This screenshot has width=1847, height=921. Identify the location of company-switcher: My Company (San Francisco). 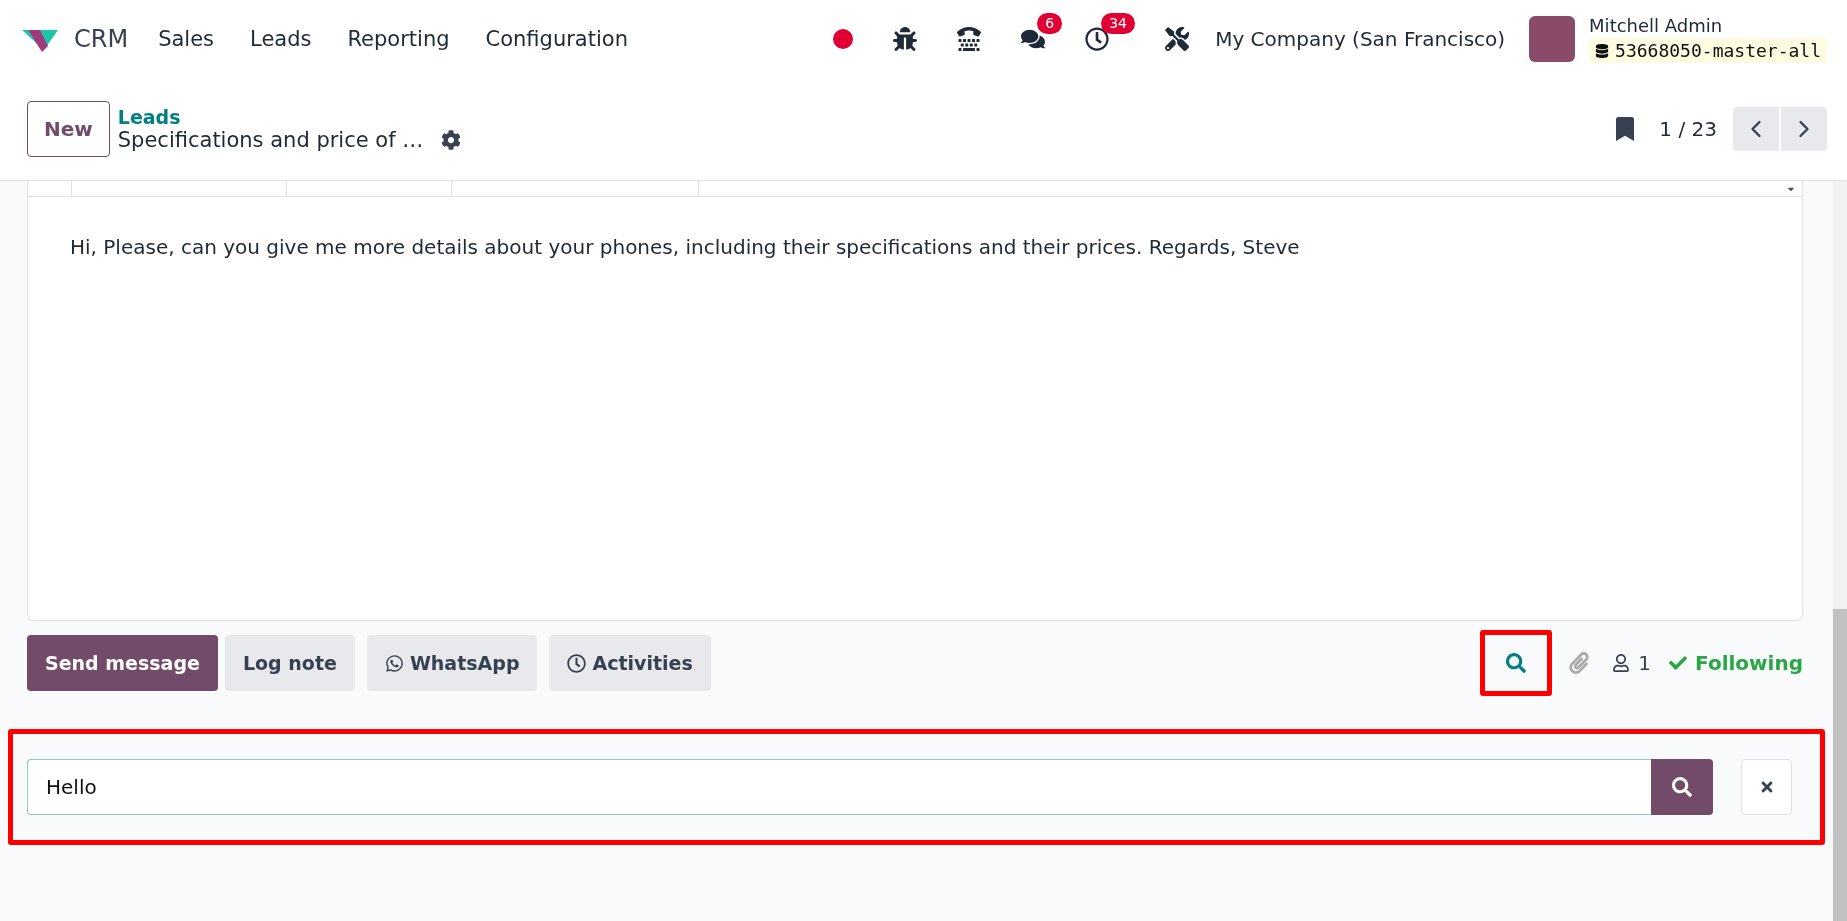
(1360, 39).